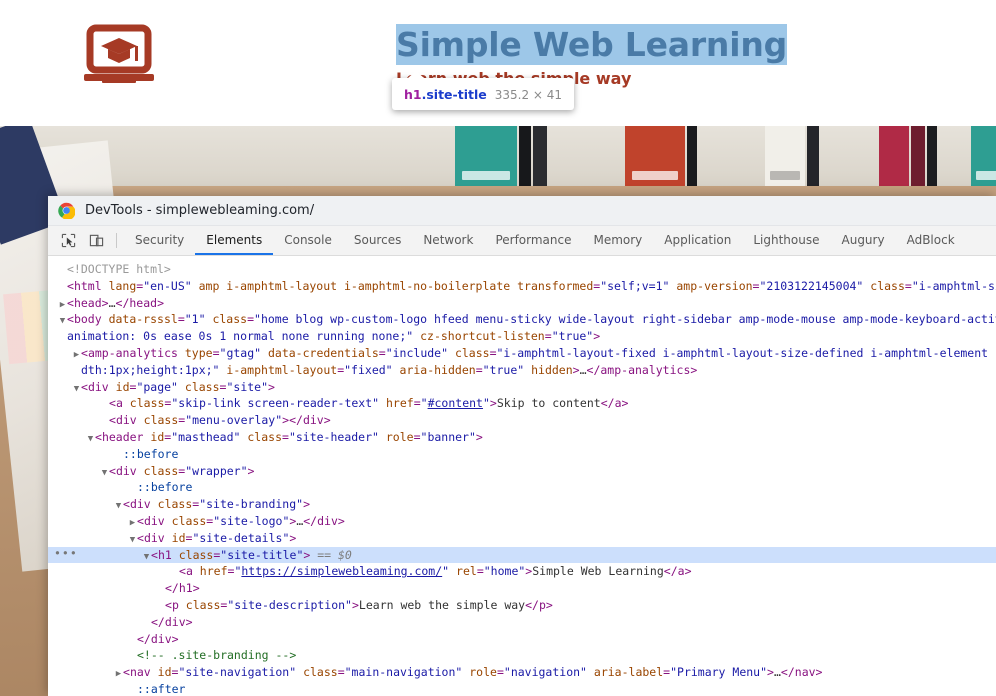 The height and width of the screenshot is (696, 996). What do you see at coordinates (503, 369) in the screenshot?
I see `dom-token-val: "true"` at bounding box center [503, 369].